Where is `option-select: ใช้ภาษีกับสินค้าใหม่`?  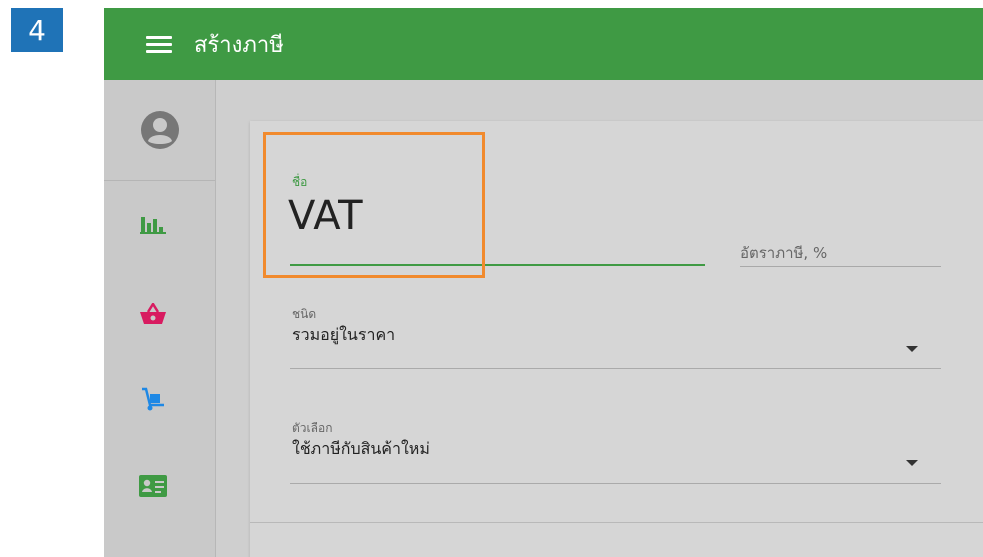
option-select: ใช้ภาษีกับสินค้าใหม่ is located at coordinates (361, 449).